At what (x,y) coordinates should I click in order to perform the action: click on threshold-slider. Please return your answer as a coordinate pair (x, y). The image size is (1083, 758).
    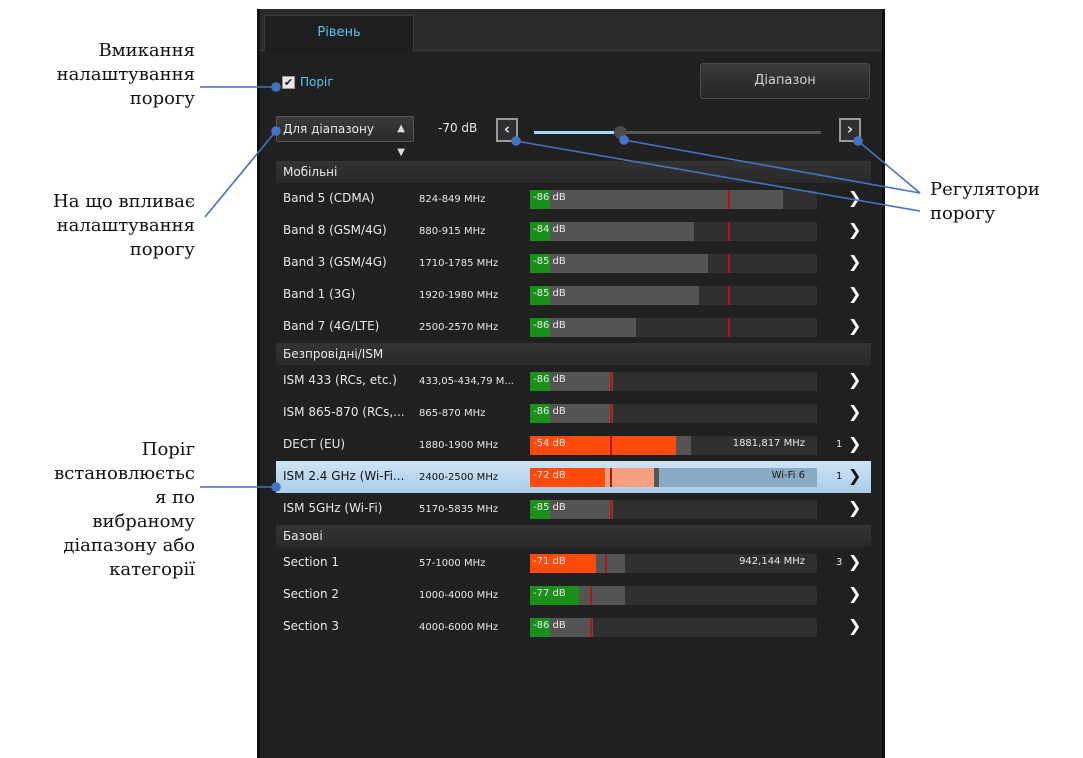
    Looking at the image, I should click on (677, 132).